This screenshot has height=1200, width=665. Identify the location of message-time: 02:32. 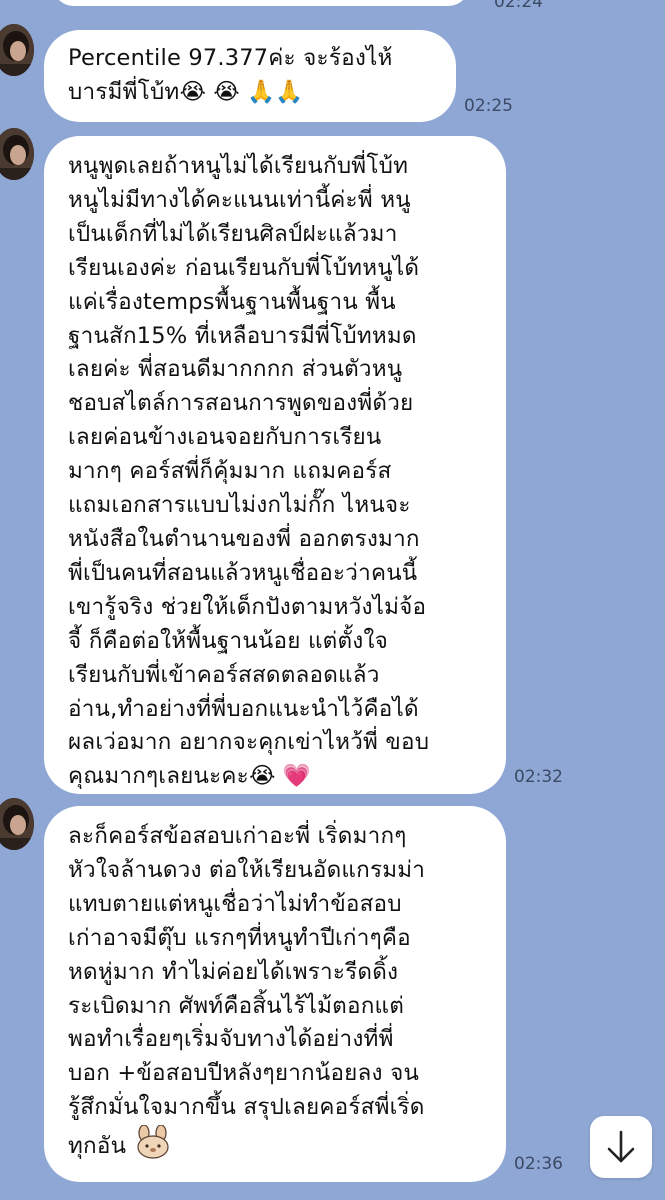
(538, 777).